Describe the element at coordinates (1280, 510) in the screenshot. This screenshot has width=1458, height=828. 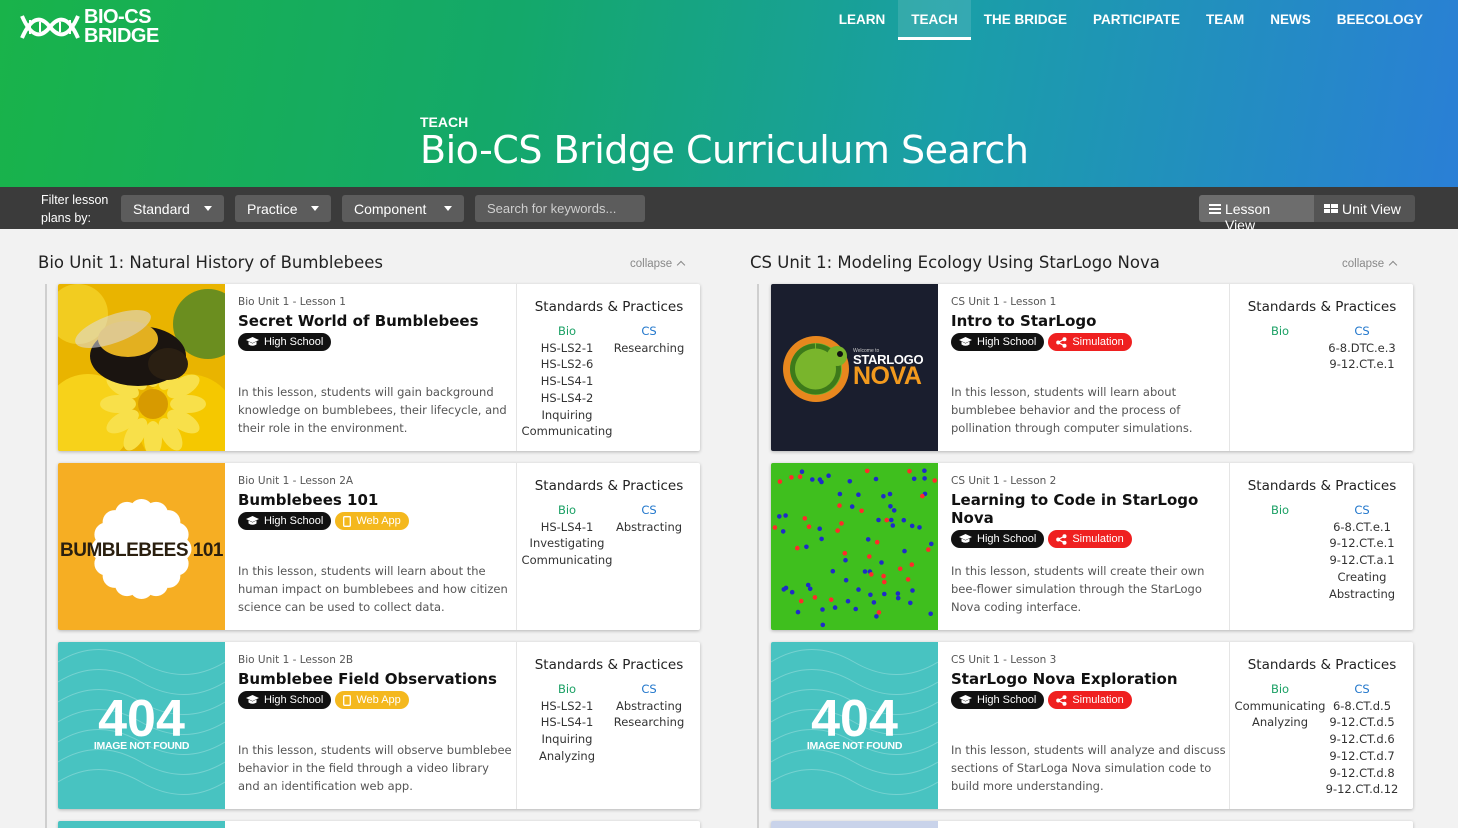
I see `bio-standards-list: Bio` at that location.